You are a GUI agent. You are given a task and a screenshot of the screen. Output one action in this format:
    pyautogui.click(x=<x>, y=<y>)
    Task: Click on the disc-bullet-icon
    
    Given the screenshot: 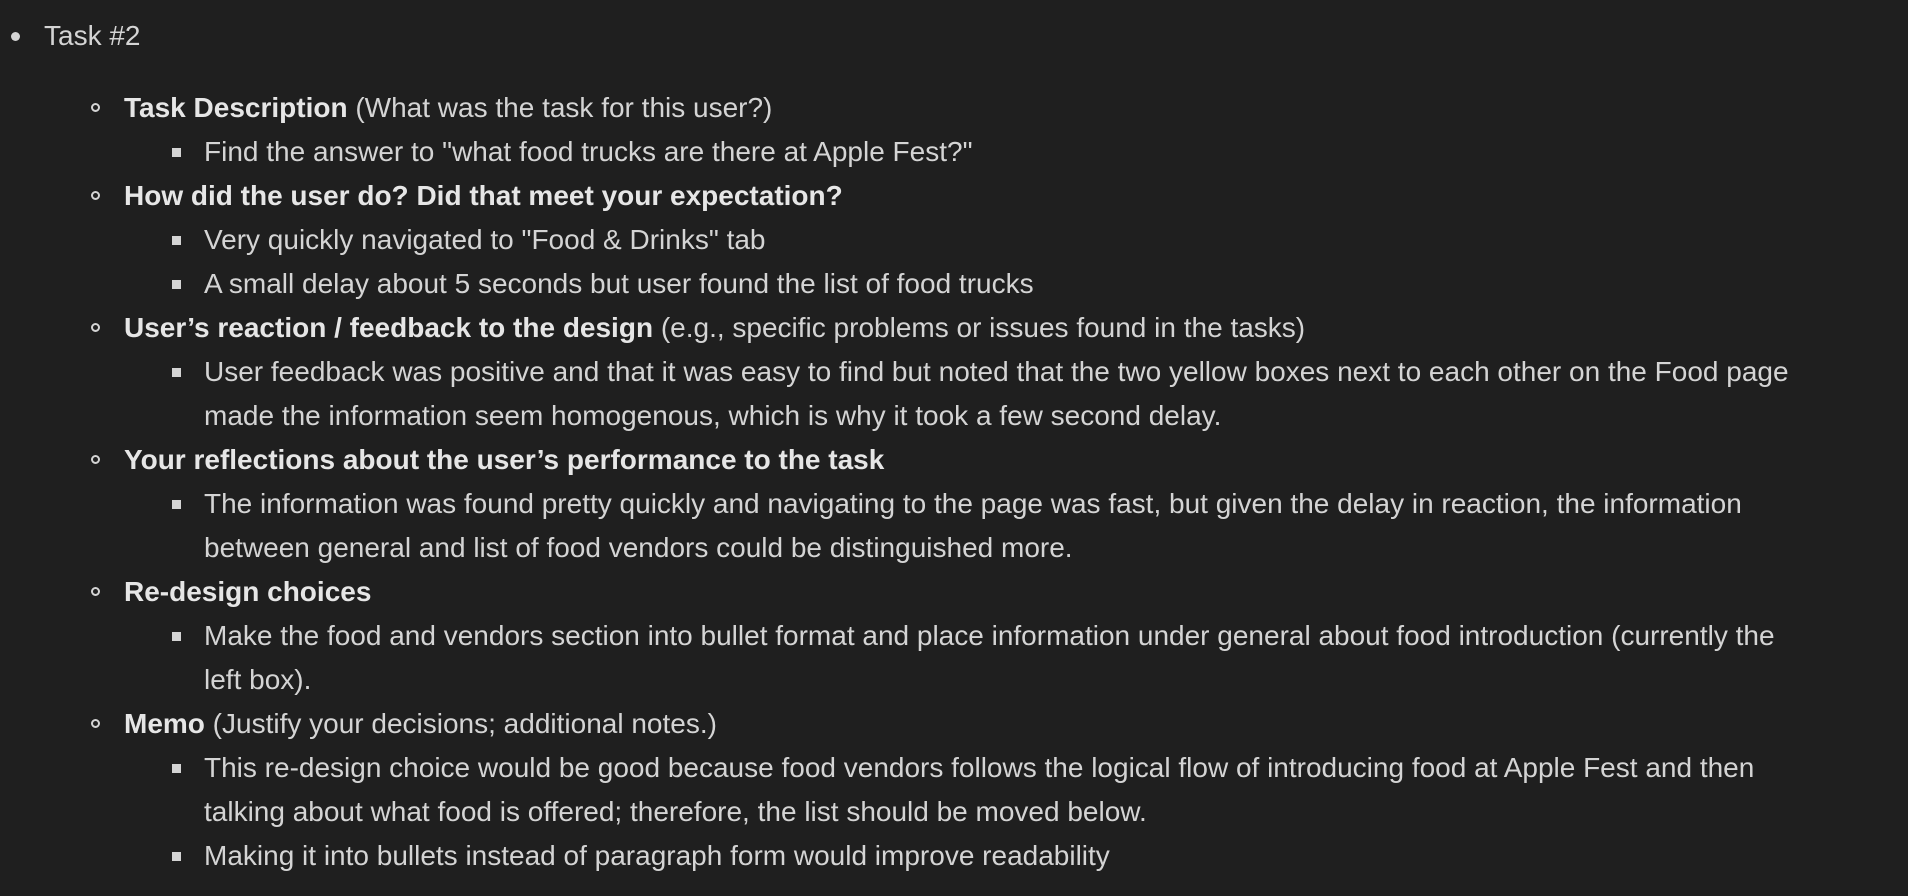 What is the action you would take?
    pyautogui.click(x=15, y=36)
    